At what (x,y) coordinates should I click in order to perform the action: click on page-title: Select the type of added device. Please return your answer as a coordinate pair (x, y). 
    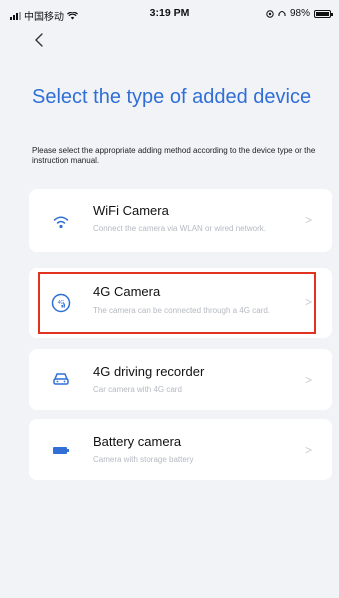
    Looking at the image, I should click on (172, 97).